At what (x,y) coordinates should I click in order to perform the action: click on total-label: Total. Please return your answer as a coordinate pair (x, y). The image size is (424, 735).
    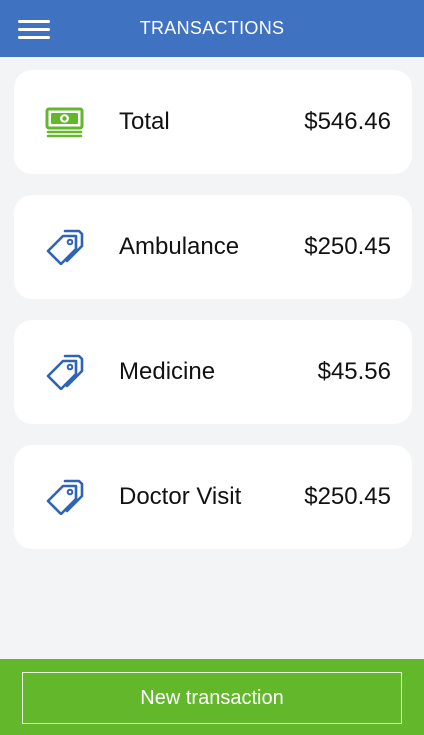
    Looking at the image, I should click on (144, 121).